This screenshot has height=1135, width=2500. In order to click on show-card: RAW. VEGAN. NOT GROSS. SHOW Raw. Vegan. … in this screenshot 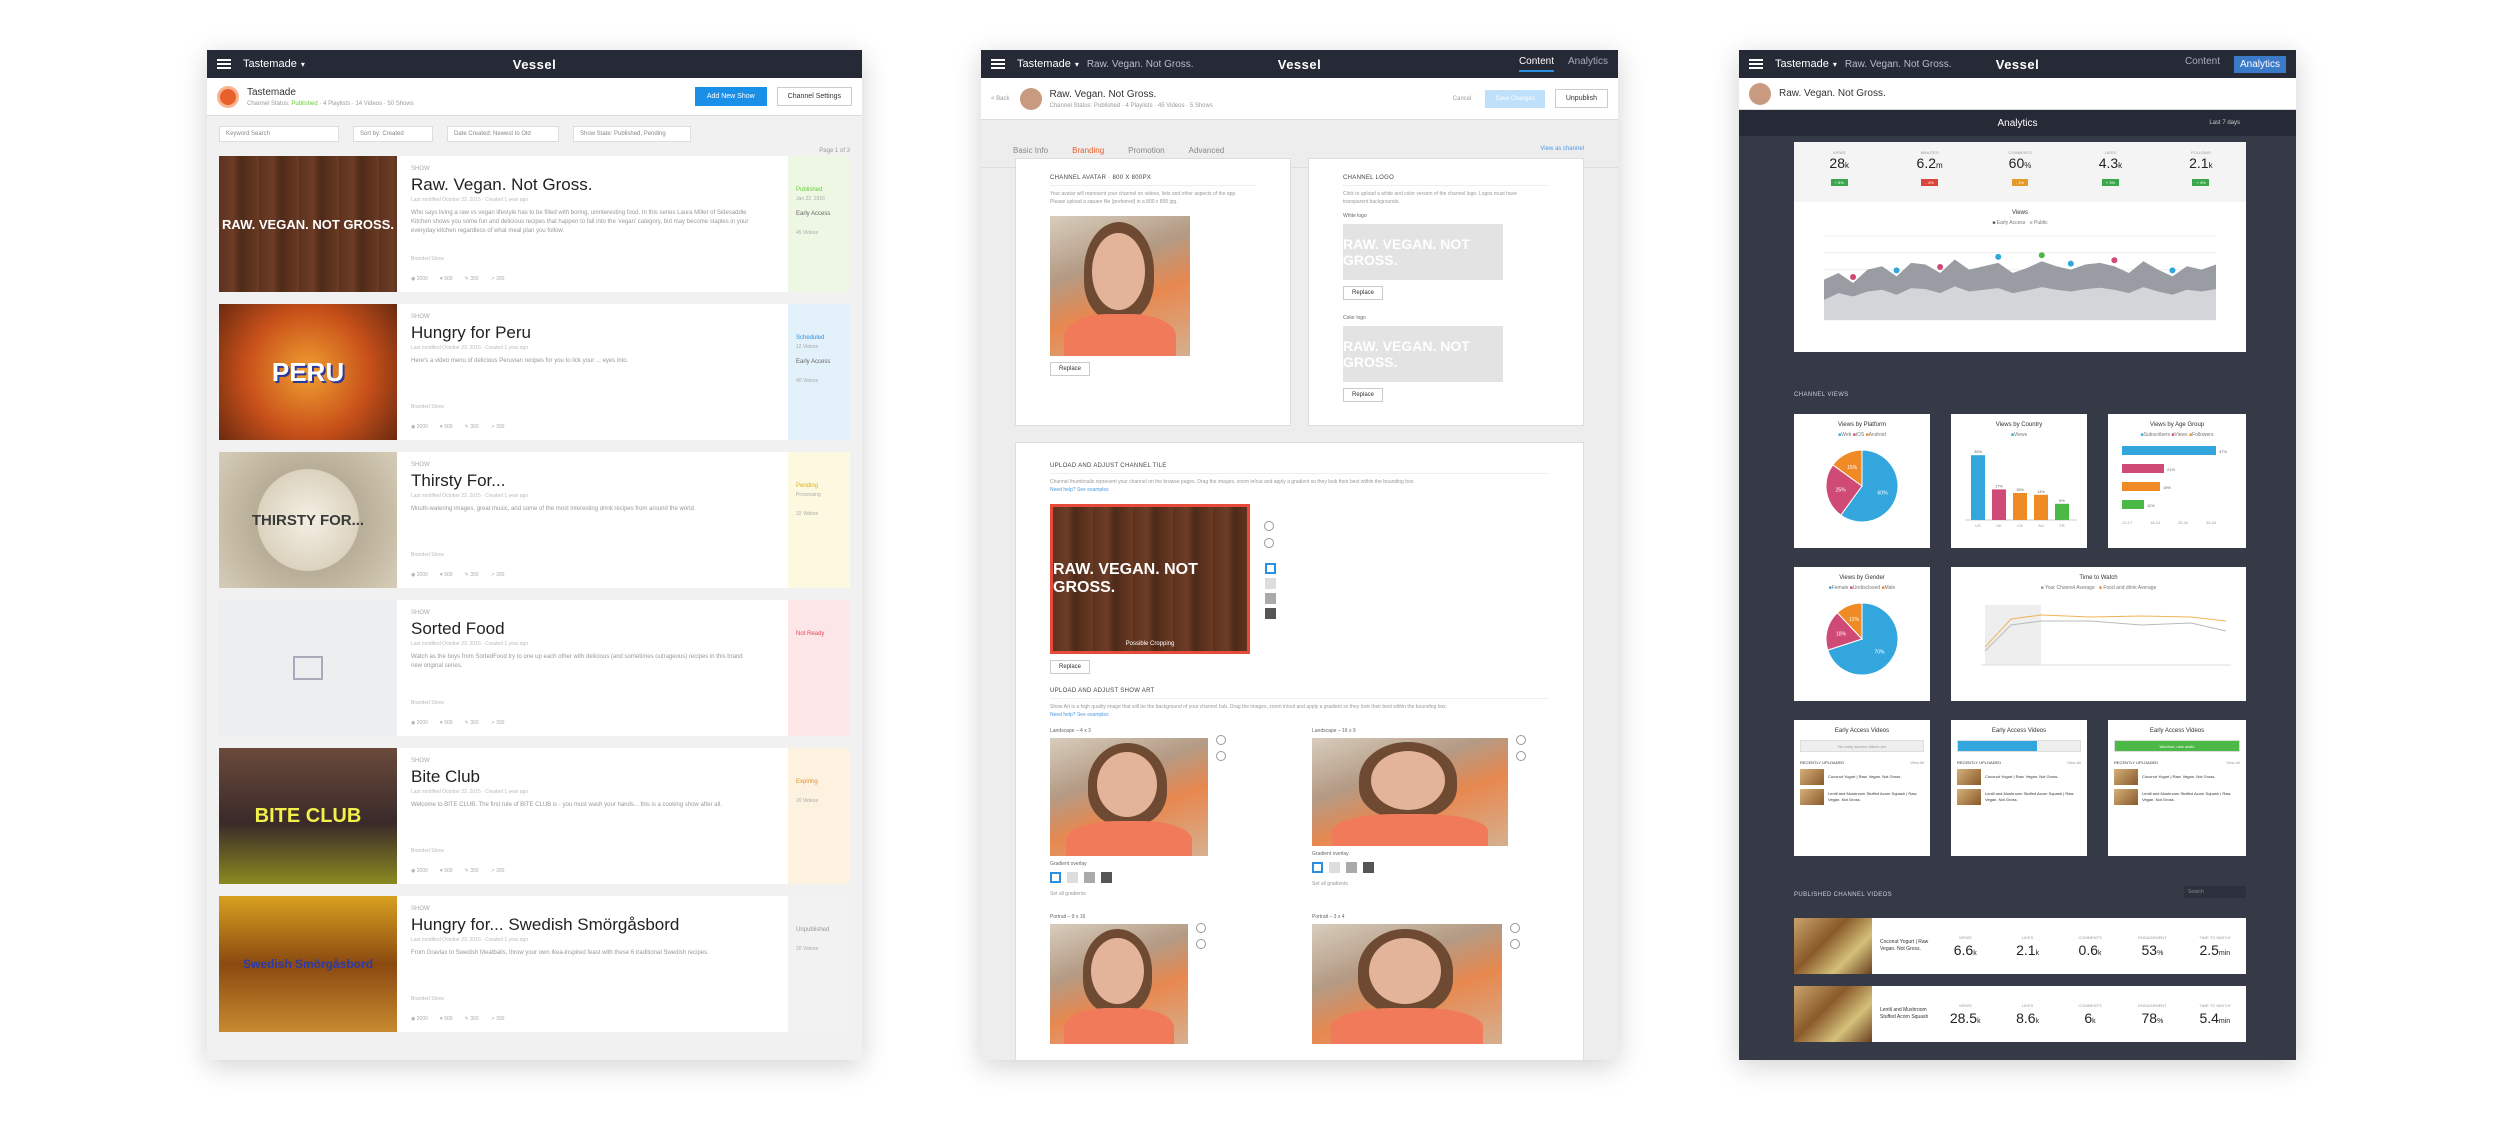, I will do `click(534, 224)`.